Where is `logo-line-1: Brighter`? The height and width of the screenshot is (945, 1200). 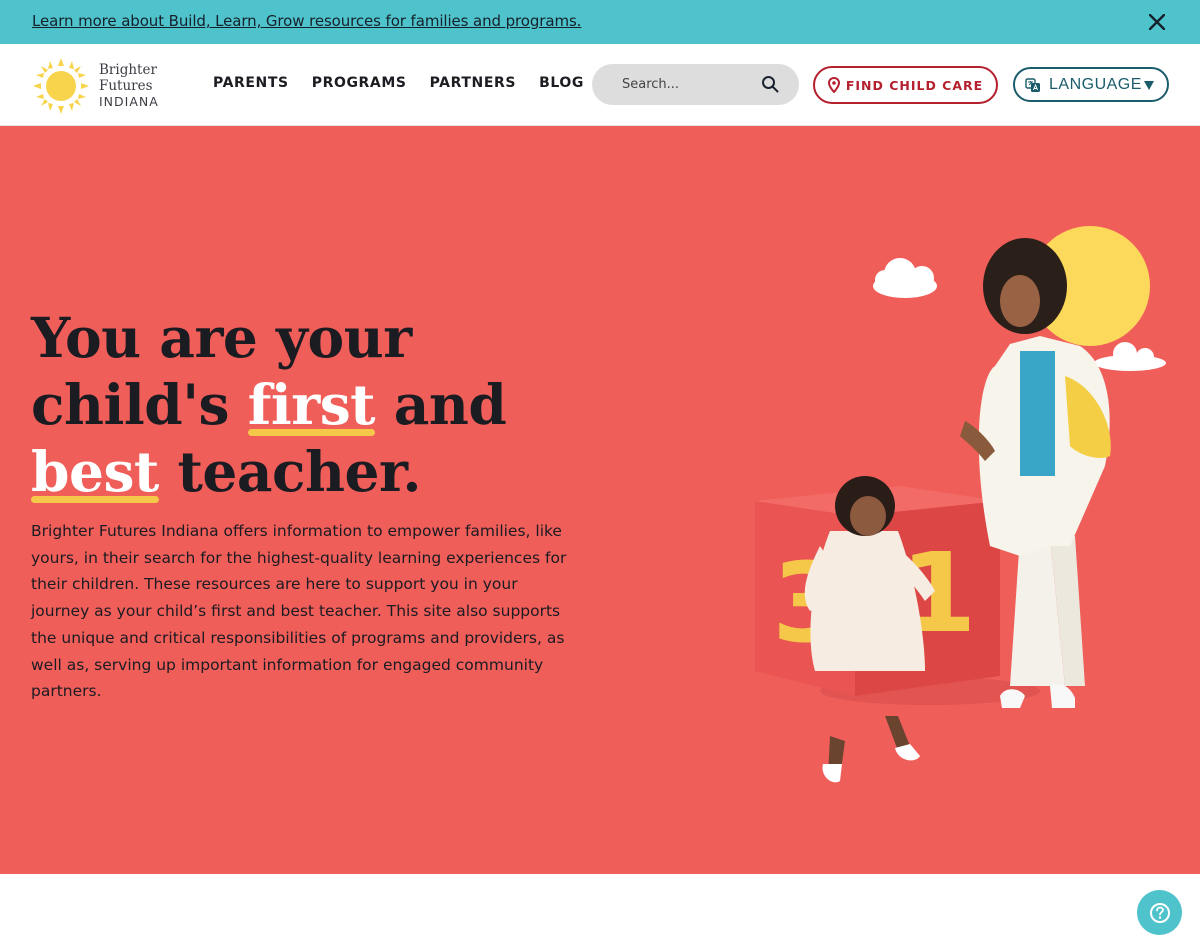 logo-line-1: Brighter is located at coordinates (128, 70).